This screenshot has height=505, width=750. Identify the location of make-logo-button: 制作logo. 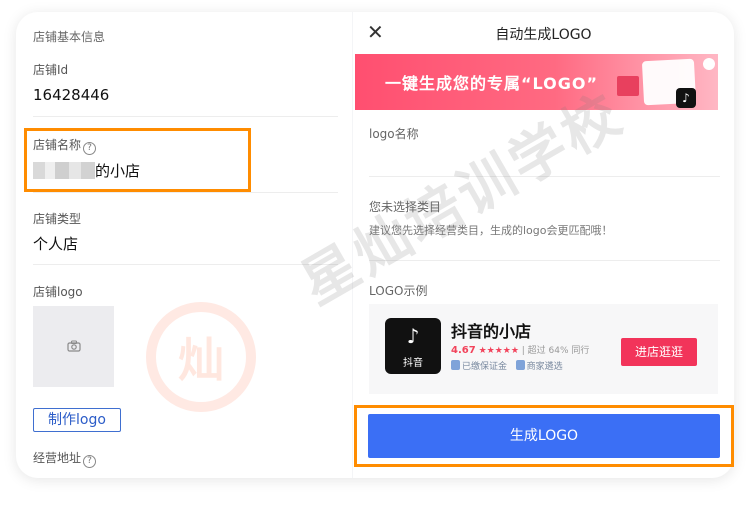
(77, 420).